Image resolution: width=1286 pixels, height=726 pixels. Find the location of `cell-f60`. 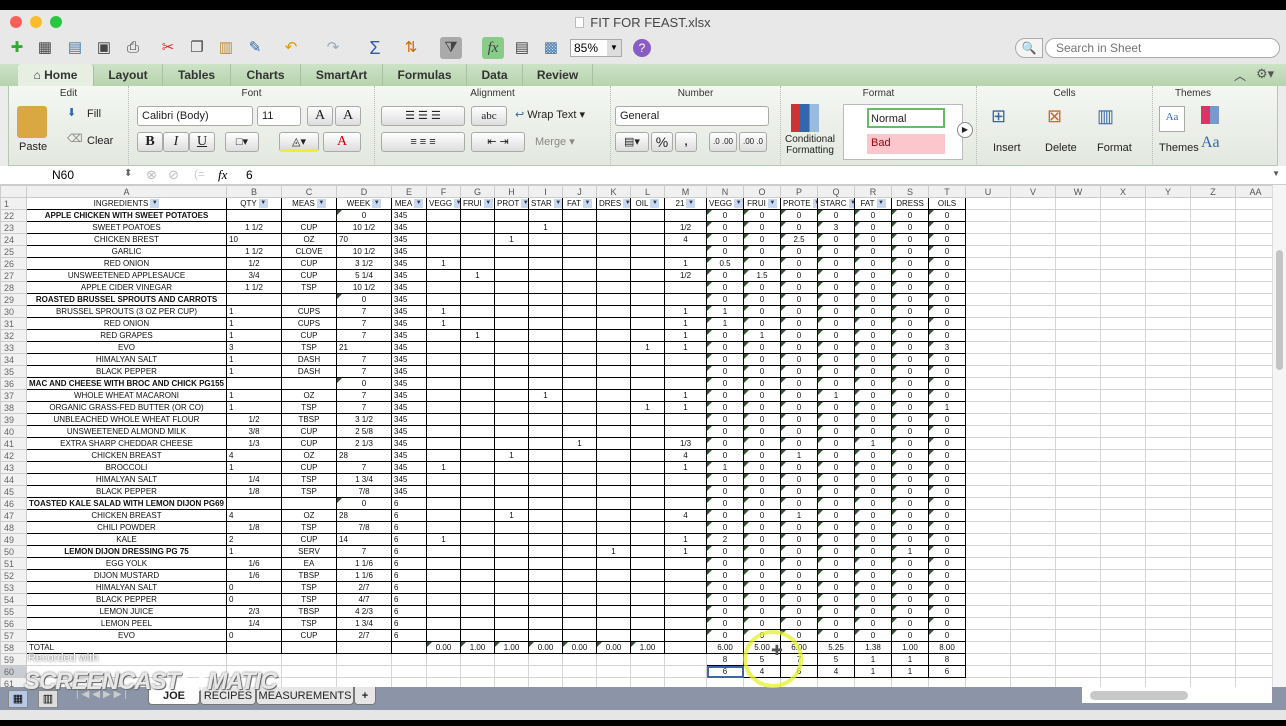

cell-f60 is located at coordinates (443, 671).